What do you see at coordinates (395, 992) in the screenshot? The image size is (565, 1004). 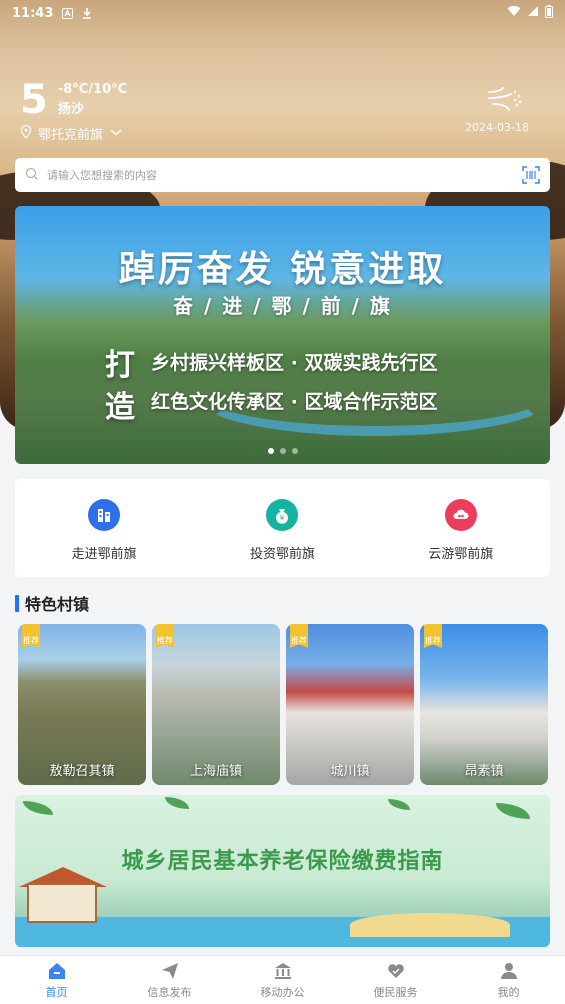 I see `tab-label: 便民服务` at bounding box center [395, 992].